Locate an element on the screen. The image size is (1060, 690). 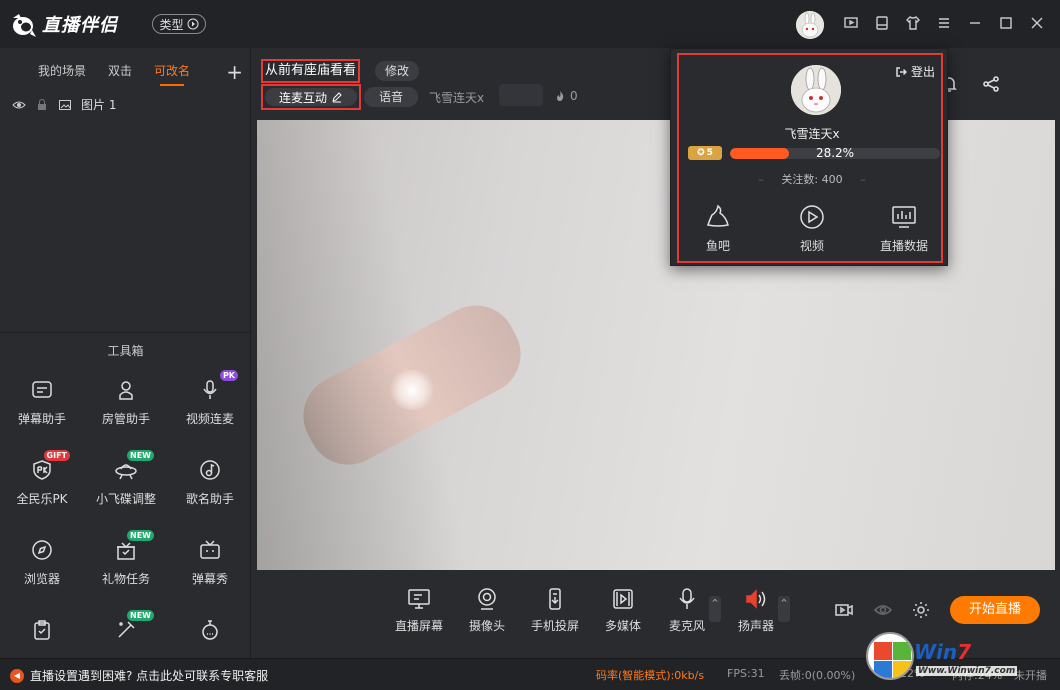
level-star-icon: ✪ is located at coordinates (701, 153).